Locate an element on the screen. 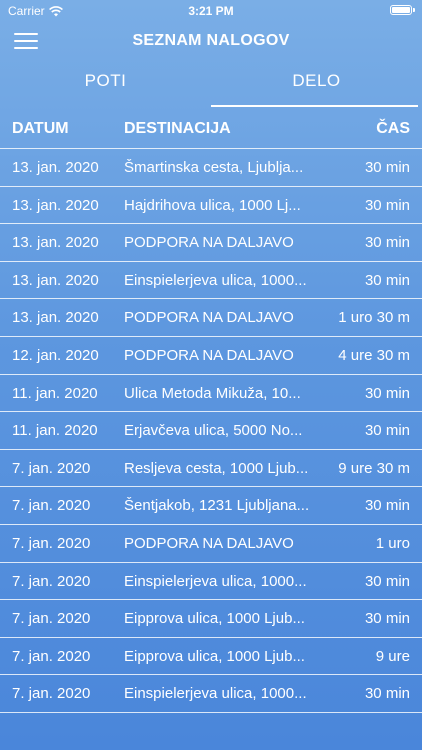 This screenshot has width=422, height=750. tab-delo: DELO is located at coordinates (316, 85).